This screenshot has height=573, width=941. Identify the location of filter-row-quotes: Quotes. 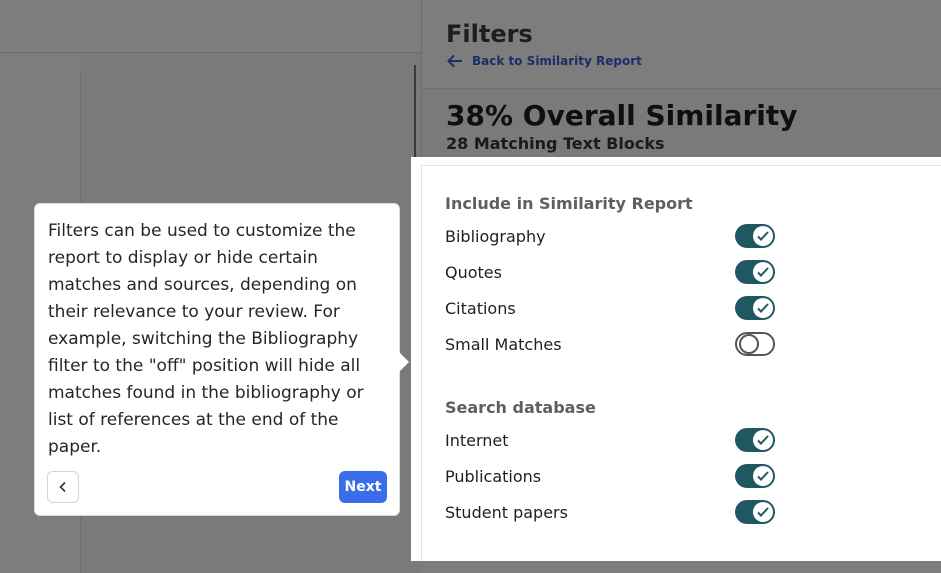
(610, 272).